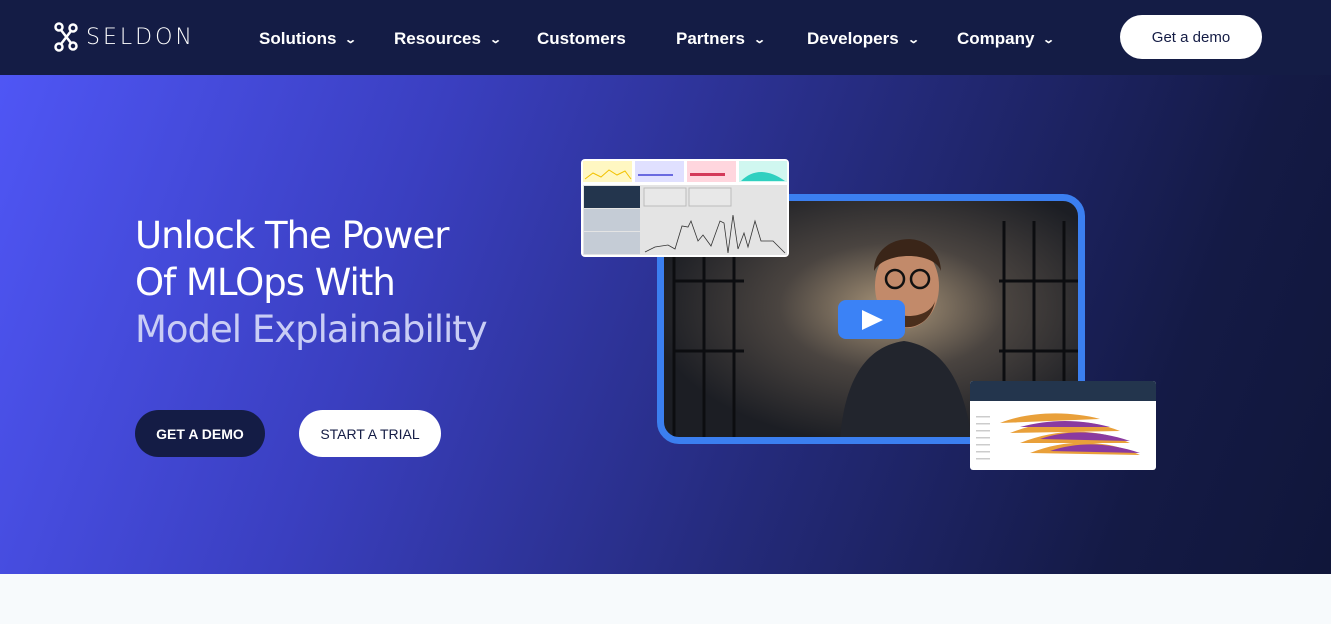  Describe the element at coordinates (710, 38) in the screenshot. I see `nav-label: Partners` at that location.